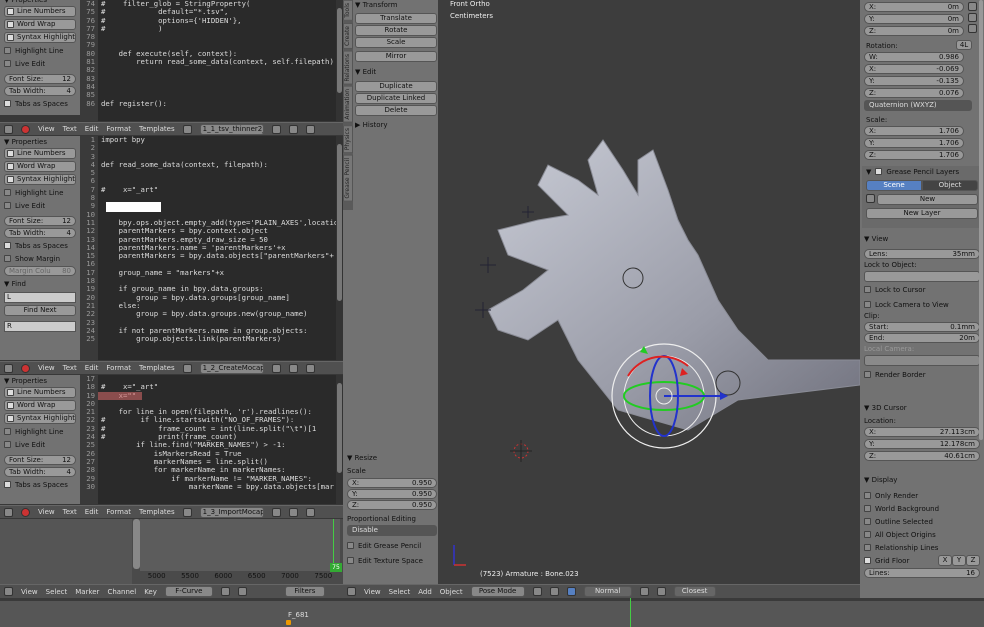 The height and width of the screenshot is (627, 984). What do you see at coordinates (922, 338) in the screenshot?
I see `clip-end-field: End: 20m` at bounding box center [922, 338].